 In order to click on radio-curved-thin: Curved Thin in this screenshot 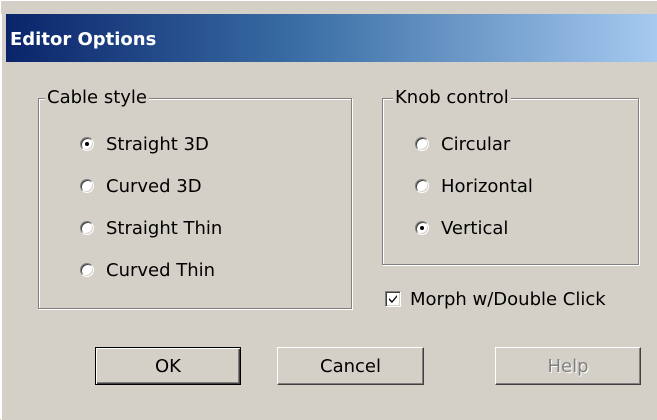, I will do `click(147, 270)`.